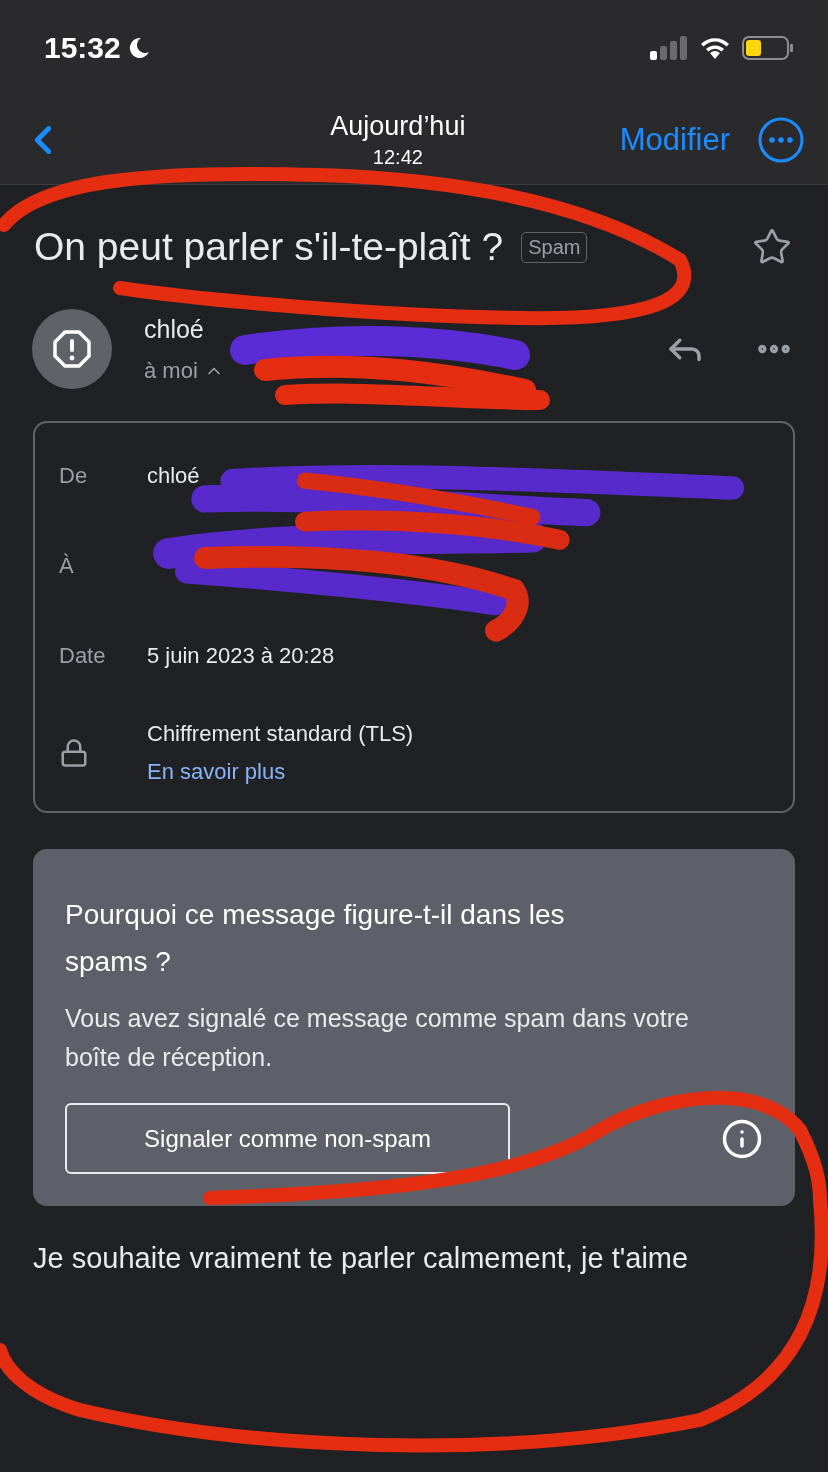 The image size is (828, 1472). I want to click on detail-value: 5 juin 2023 à 20:28, so click(241, 656).